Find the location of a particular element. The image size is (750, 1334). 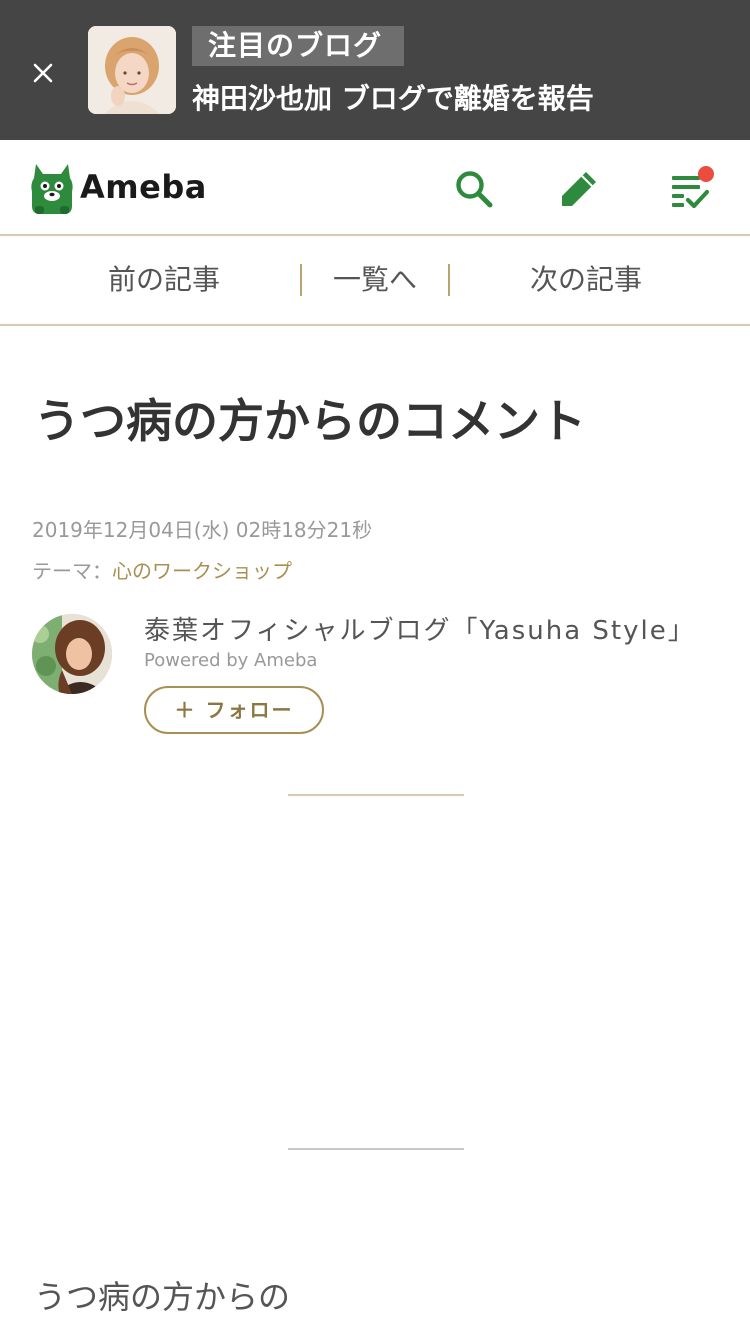

article-body-text: うつ病の方からの is located at coordinates (162, 1297).